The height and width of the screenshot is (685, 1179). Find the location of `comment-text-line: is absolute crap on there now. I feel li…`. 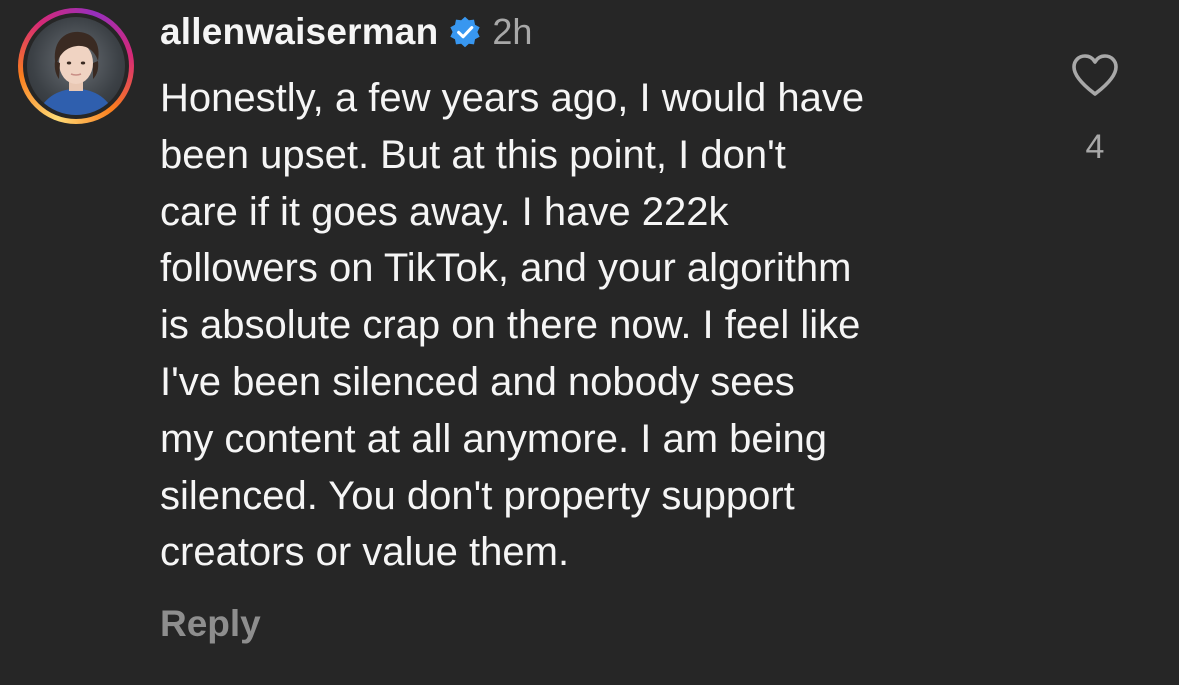

comment-text-line: is absolute crap on there now. I feel li… is located at coordinates (510, 325).